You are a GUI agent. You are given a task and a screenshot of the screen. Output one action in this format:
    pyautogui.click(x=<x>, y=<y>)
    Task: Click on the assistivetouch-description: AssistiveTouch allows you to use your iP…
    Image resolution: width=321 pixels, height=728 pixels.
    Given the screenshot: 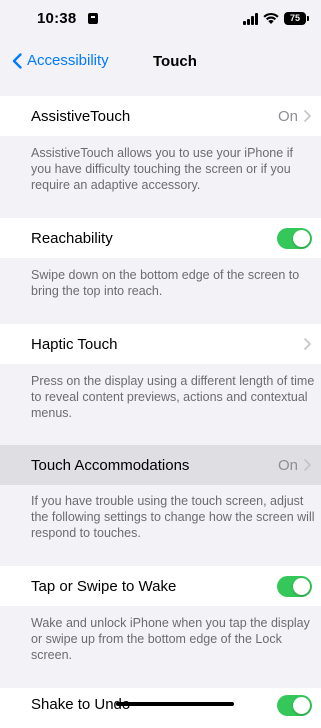 What is the action you would take?
    pyautogui.click(x=162, y=169)
    